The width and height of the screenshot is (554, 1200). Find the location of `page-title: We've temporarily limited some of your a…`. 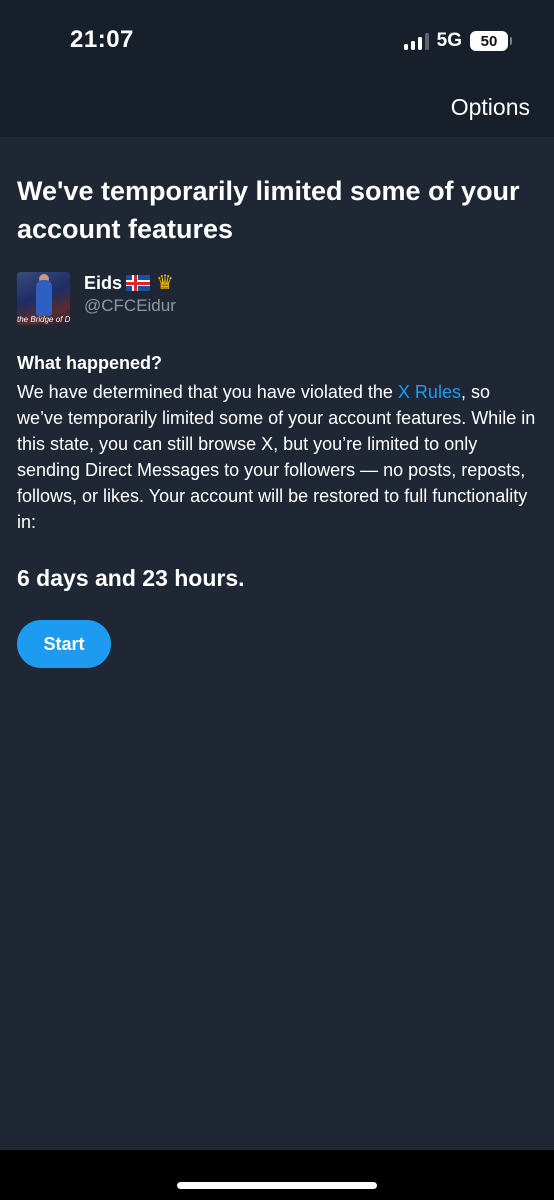

page-title: We've temporarily limited some of your a… is located at coordinates (268, 210).